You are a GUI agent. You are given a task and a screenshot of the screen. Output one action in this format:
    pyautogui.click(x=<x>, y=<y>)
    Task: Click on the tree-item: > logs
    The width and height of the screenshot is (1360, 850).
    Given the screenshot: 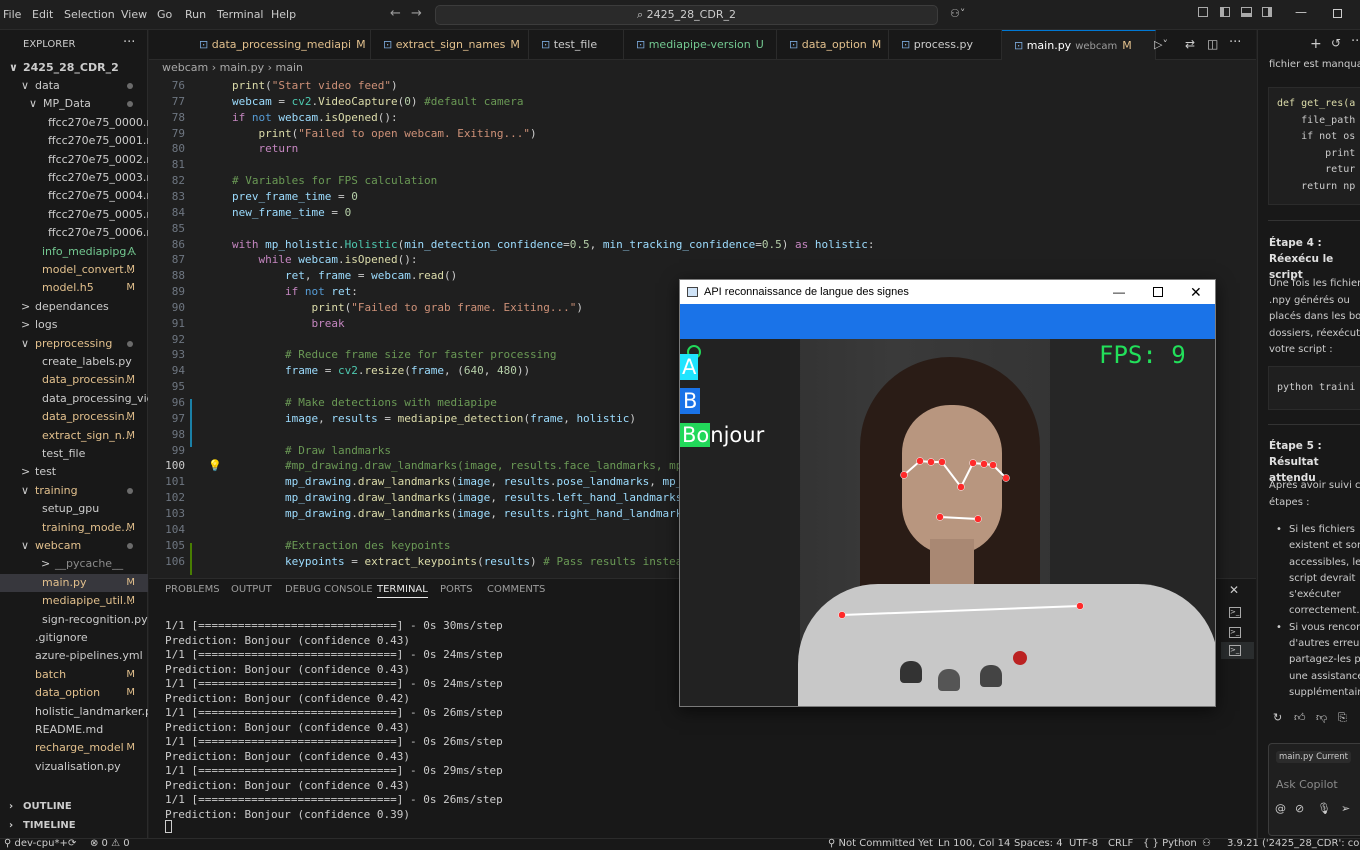 What is the action you would take?
    pyautogui.click(x=74, y=325)
    